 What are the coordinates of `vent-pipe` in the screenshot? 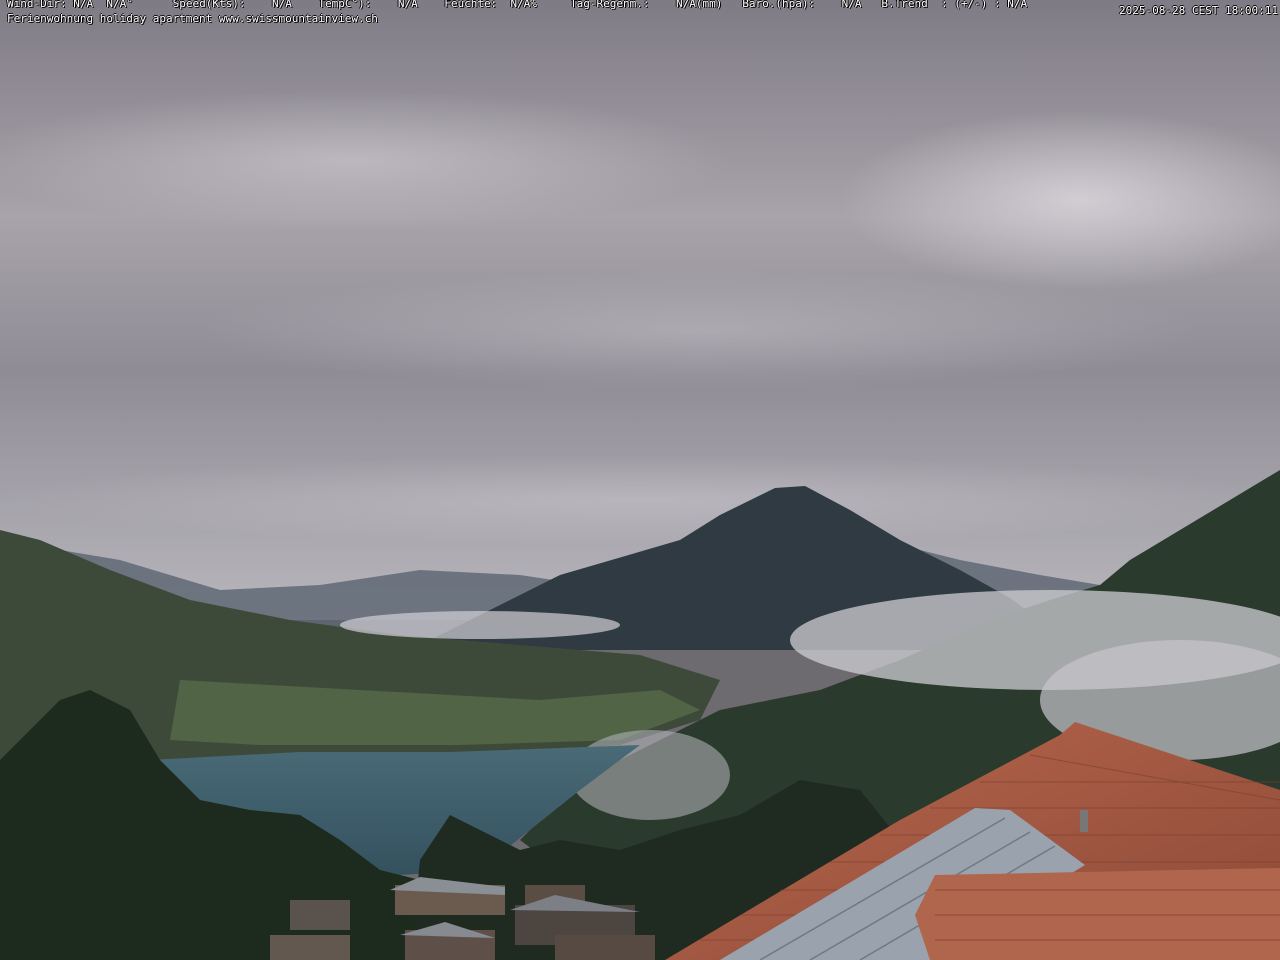 It's located at (1084, 821).